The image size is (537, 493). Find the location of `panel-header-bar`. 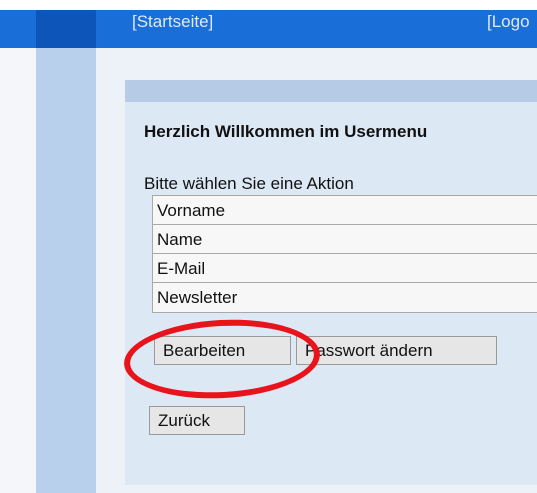

panel-header-bar is located at coordinates (331, 91).